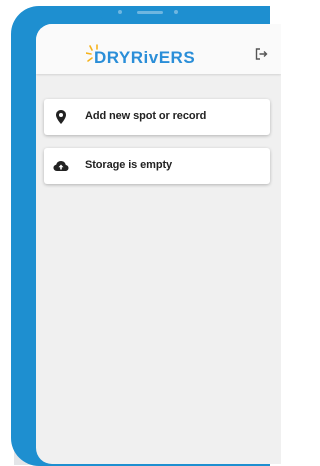 This screenshot has height=466, width=320. I want to click on storage-status-label: Storage is empty, so click(129, 165).